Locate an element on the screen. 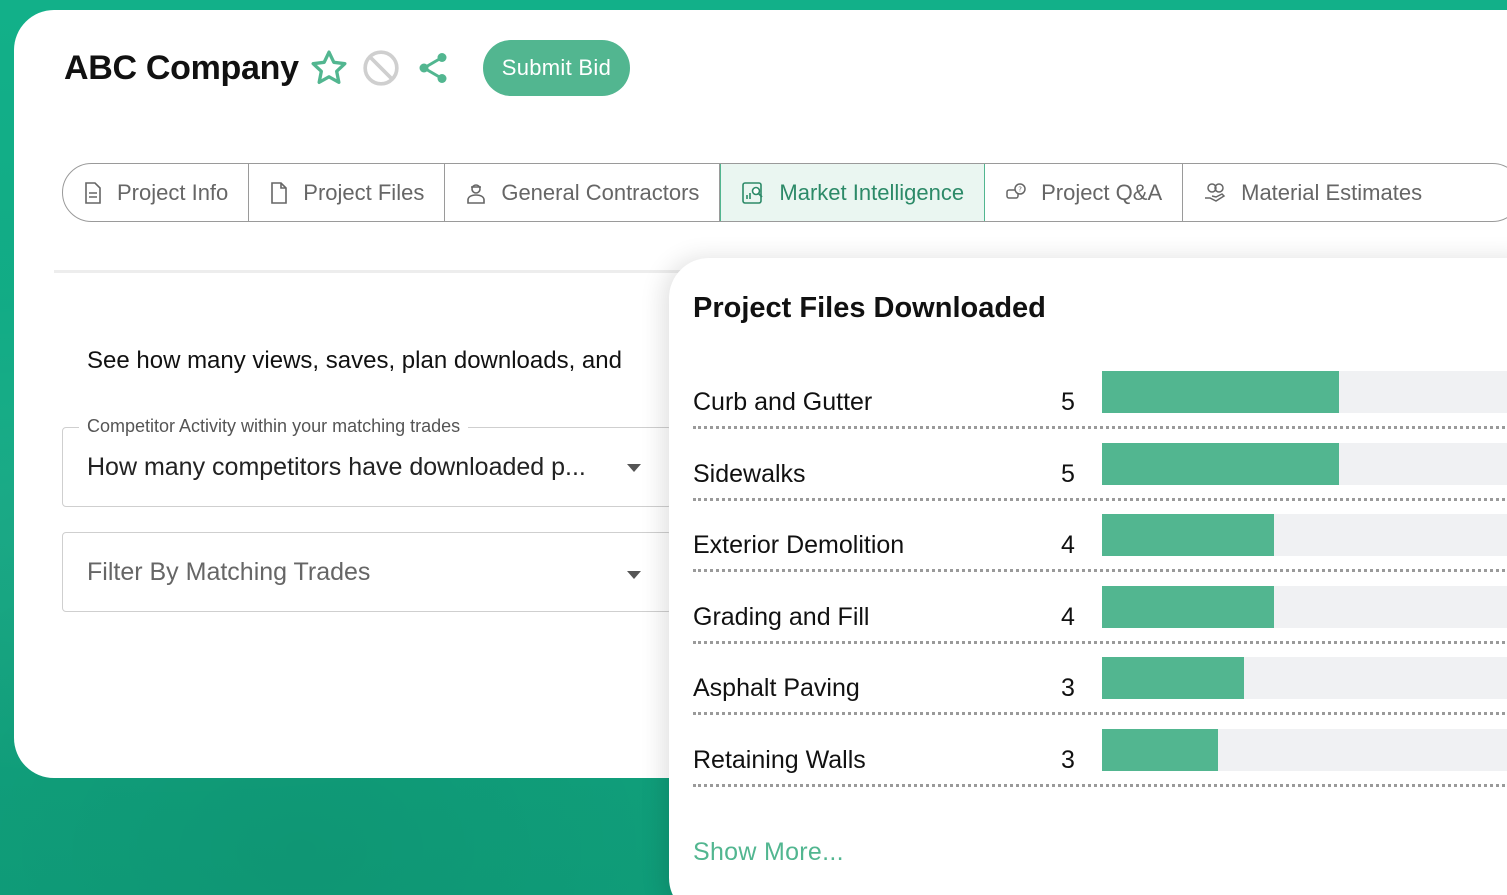 This screenshot has width=1507, height=895. share-icon is located at coordinates (433, 68).